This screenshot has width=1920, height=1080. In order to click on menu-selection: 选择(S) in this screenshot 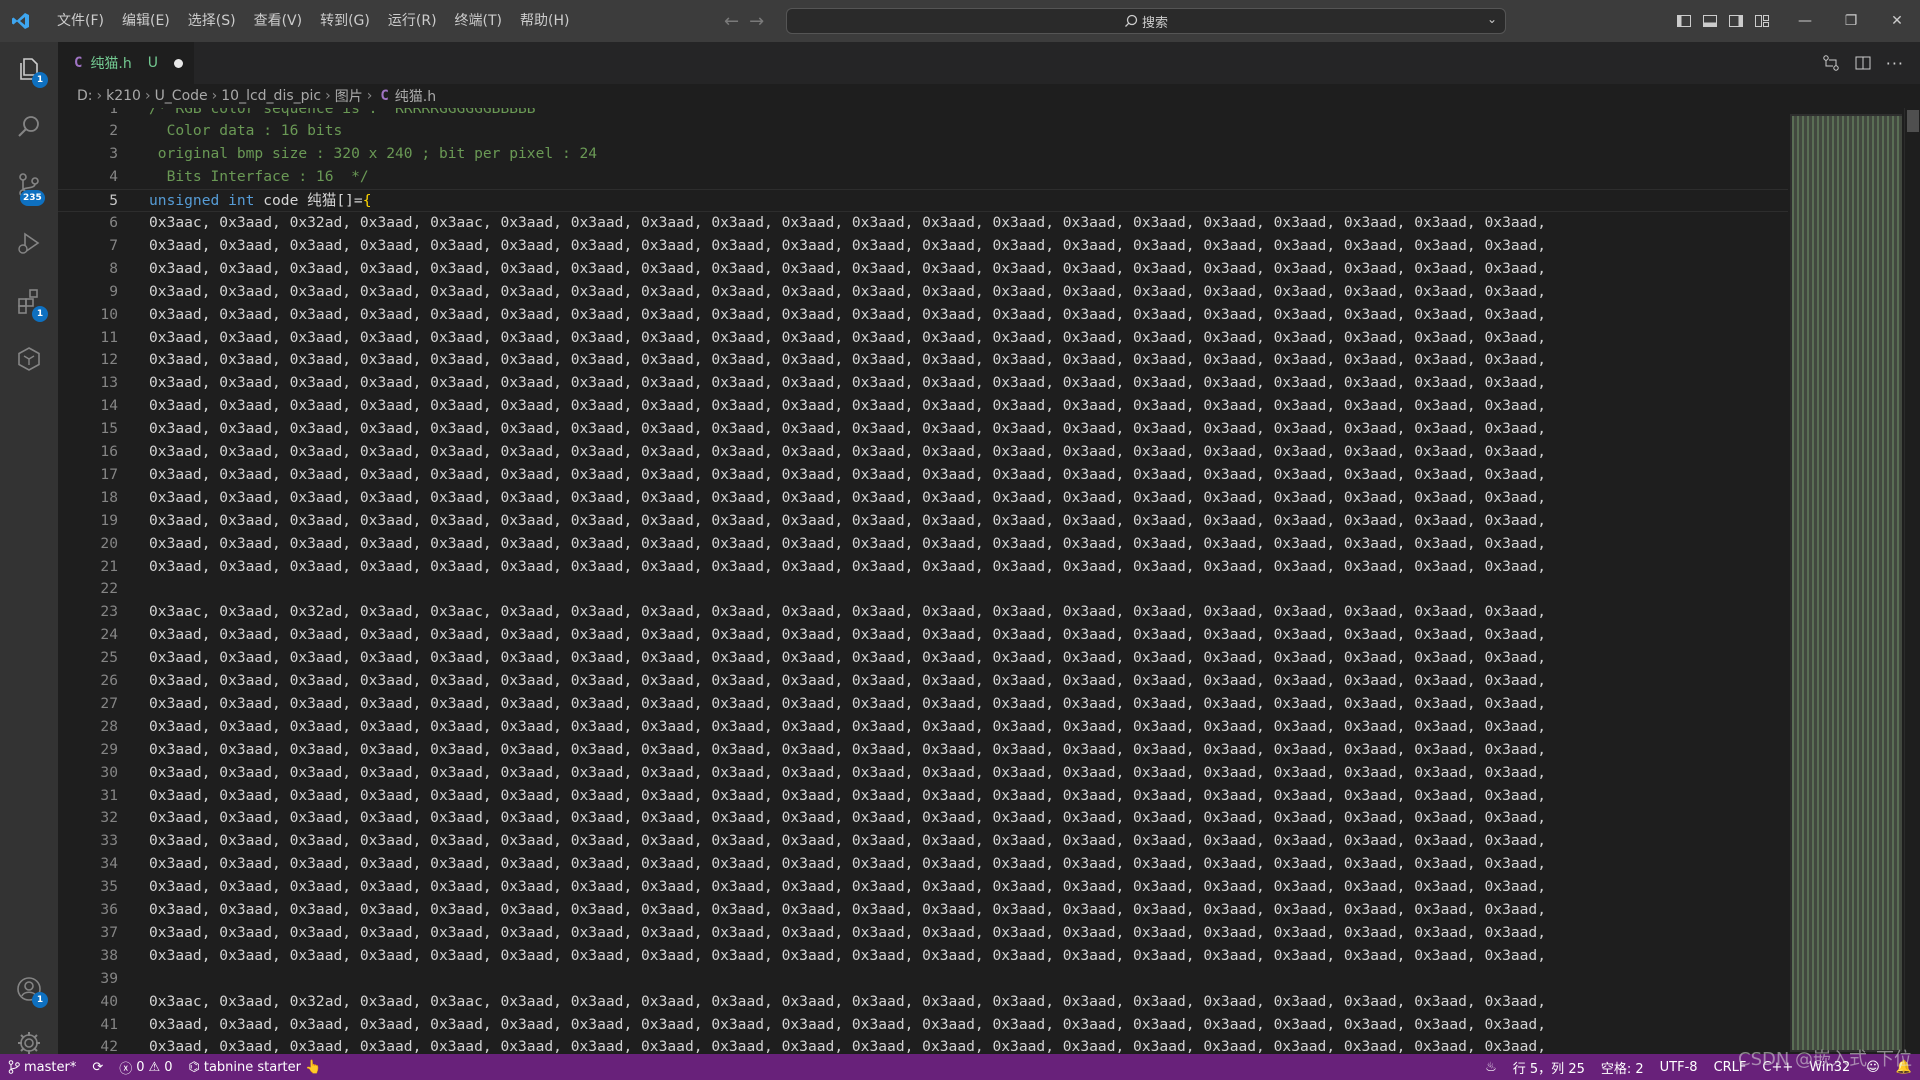, I will do `click(212, 21)`.